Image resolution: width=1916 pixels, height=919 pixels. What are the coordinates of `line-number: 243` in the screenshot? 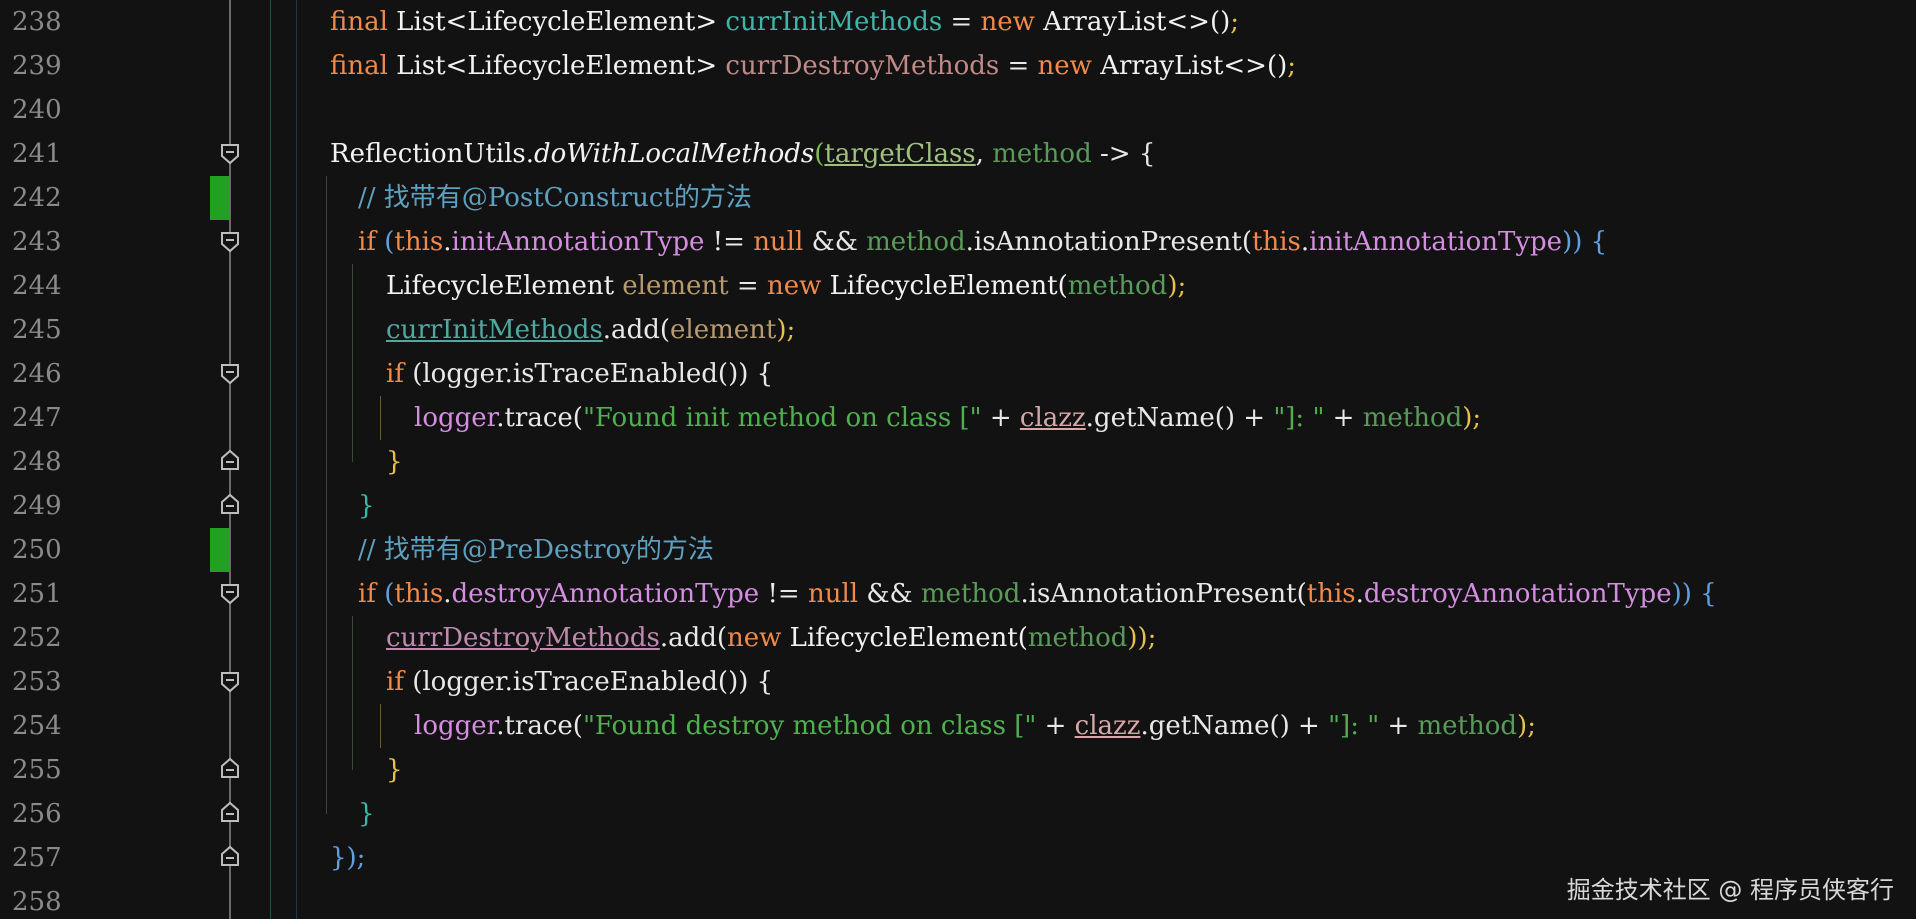 It's located at (37, 242).